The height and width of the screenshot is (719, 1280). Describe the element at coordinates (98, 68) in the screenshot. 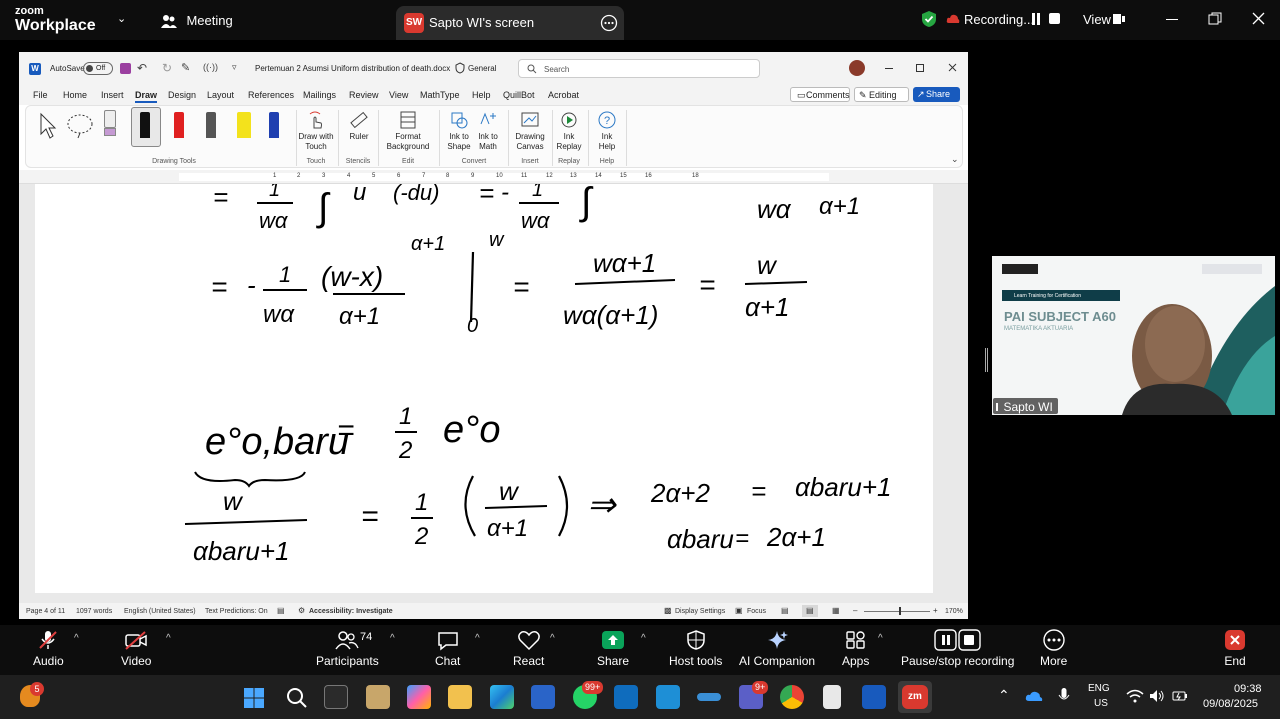

I see `autosave-toggle: Off` at that location.